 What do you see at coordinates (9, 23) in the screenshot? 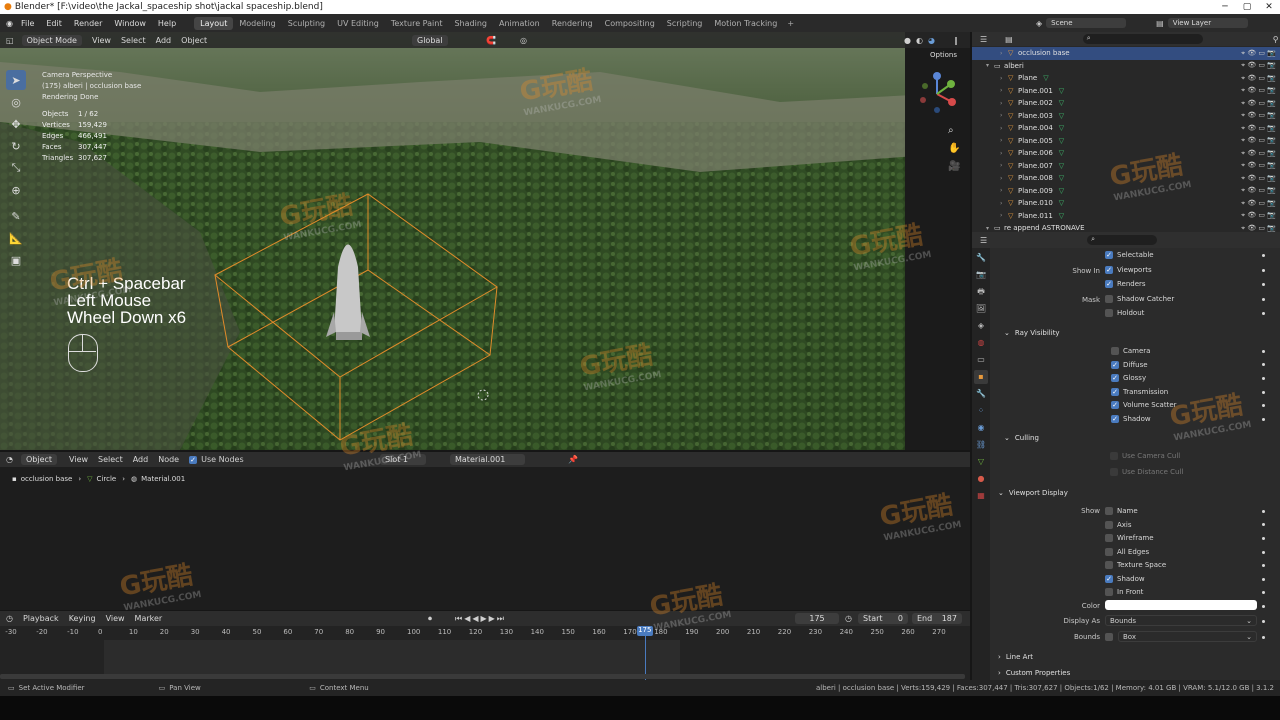
I see `blender-menu-icon: ◉` at bounding box center [9, 23].